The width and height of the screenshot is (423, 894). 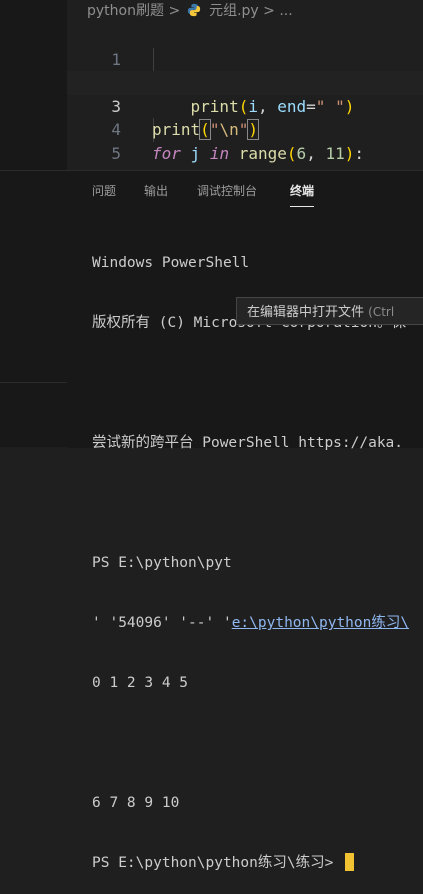 I want to click on terminal-line: ' '54096' '--' 'e:\python\python练习\, so click(x=257, y=623).